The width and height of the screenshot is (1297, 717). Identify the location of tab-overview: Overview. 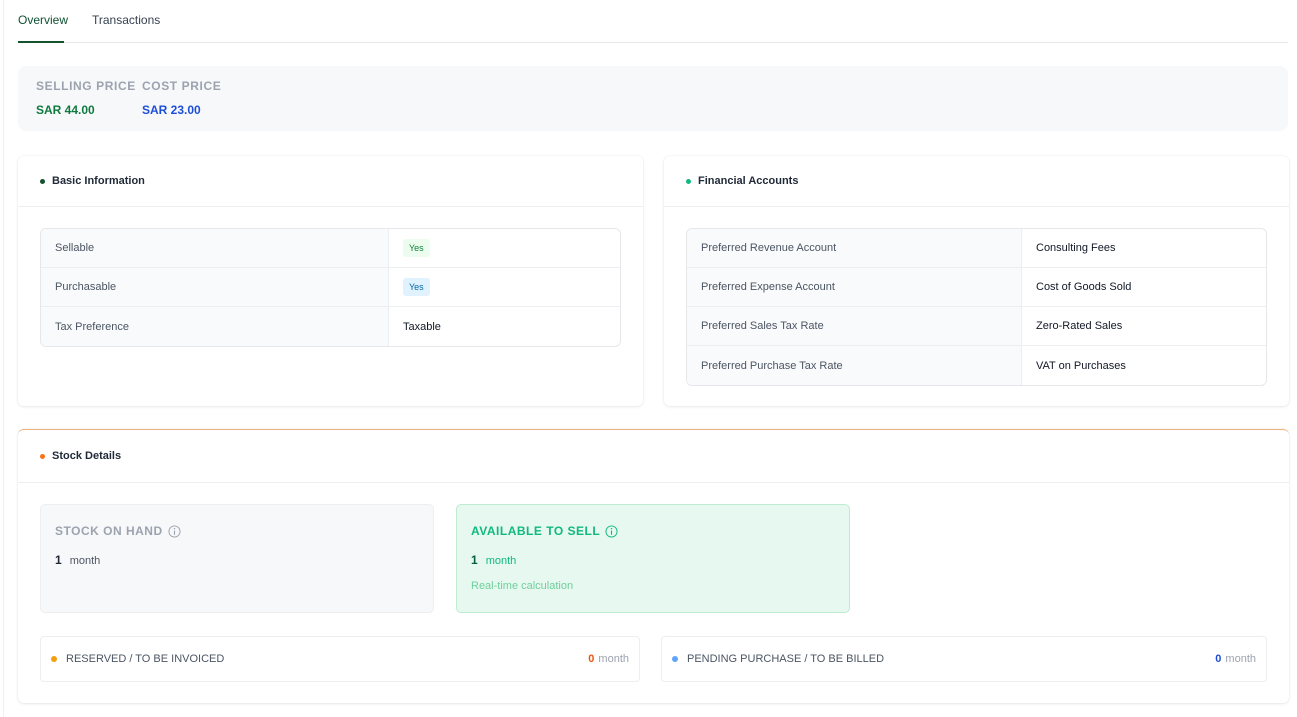
(43, 28).